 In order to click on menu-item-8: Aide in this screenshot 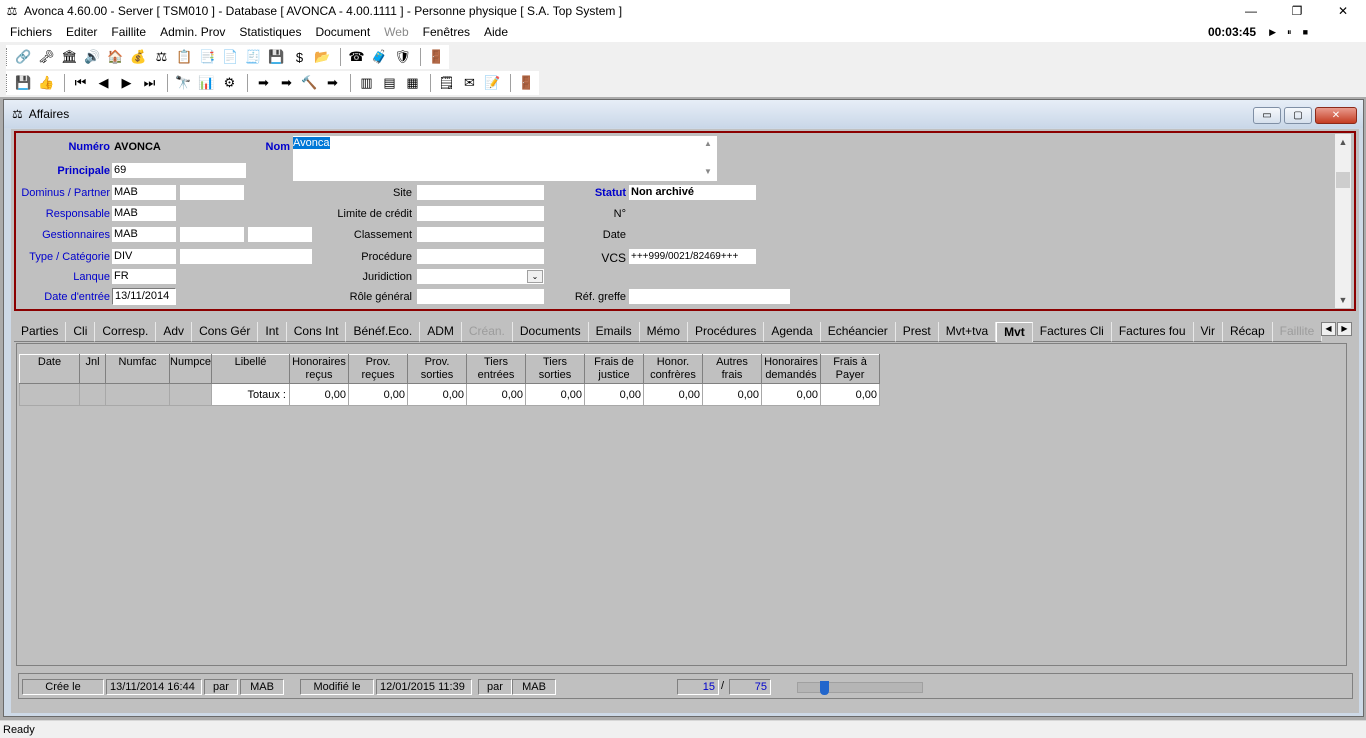, I will do `click(496, 32)`.